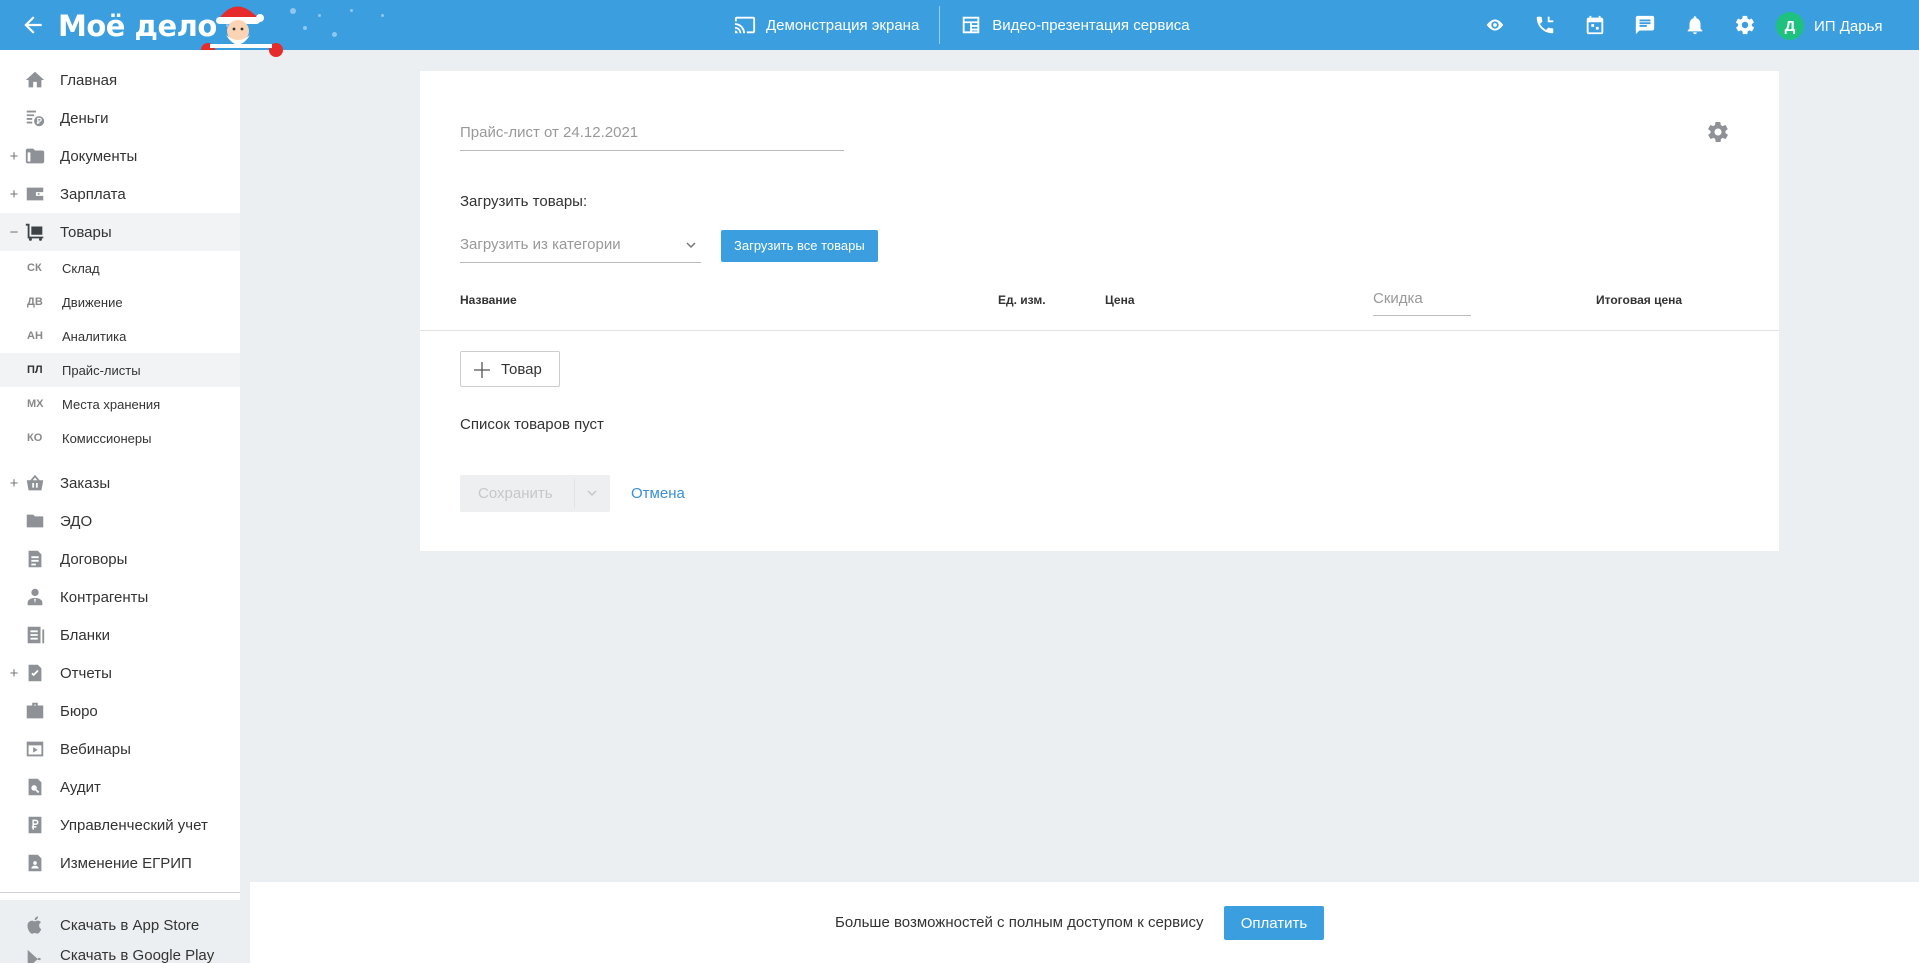 The height and width of the screenshot is (963, 1919). Describe the element at coordinates (86, 232) in the screenshot. I see `sidebar-item-label: Товары` at that location.